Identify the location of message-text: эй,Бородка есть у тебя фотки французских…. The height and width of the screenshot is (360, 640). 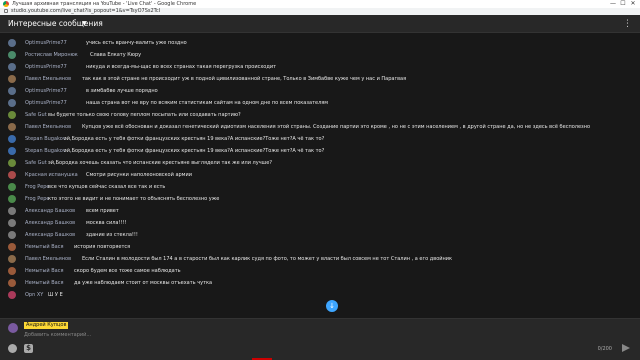
(194, 151).